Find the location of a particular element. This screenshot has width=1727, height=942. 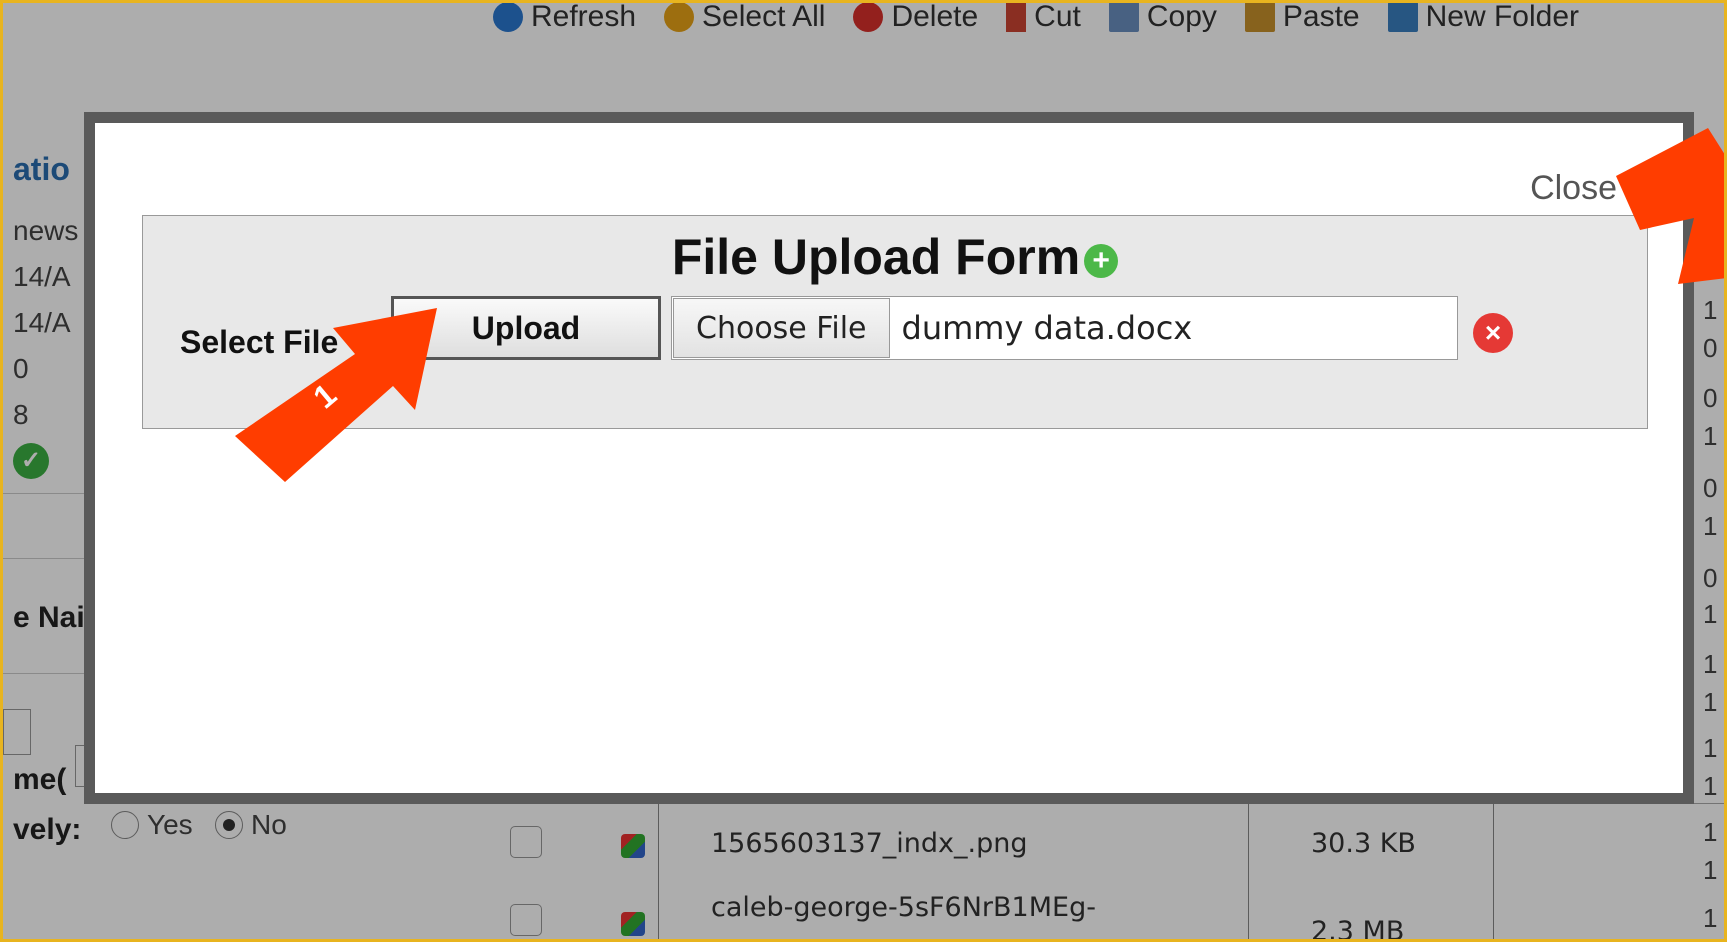

add-file-icon: + is located at coordinates (1101, 260).